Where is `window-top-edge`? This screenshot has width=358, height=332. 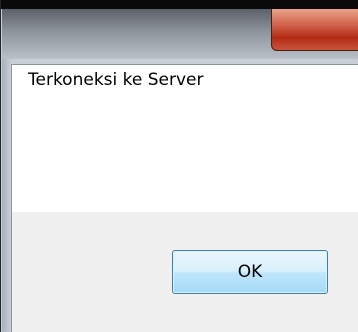 window-top-edge is located at coordinates (179, 4).